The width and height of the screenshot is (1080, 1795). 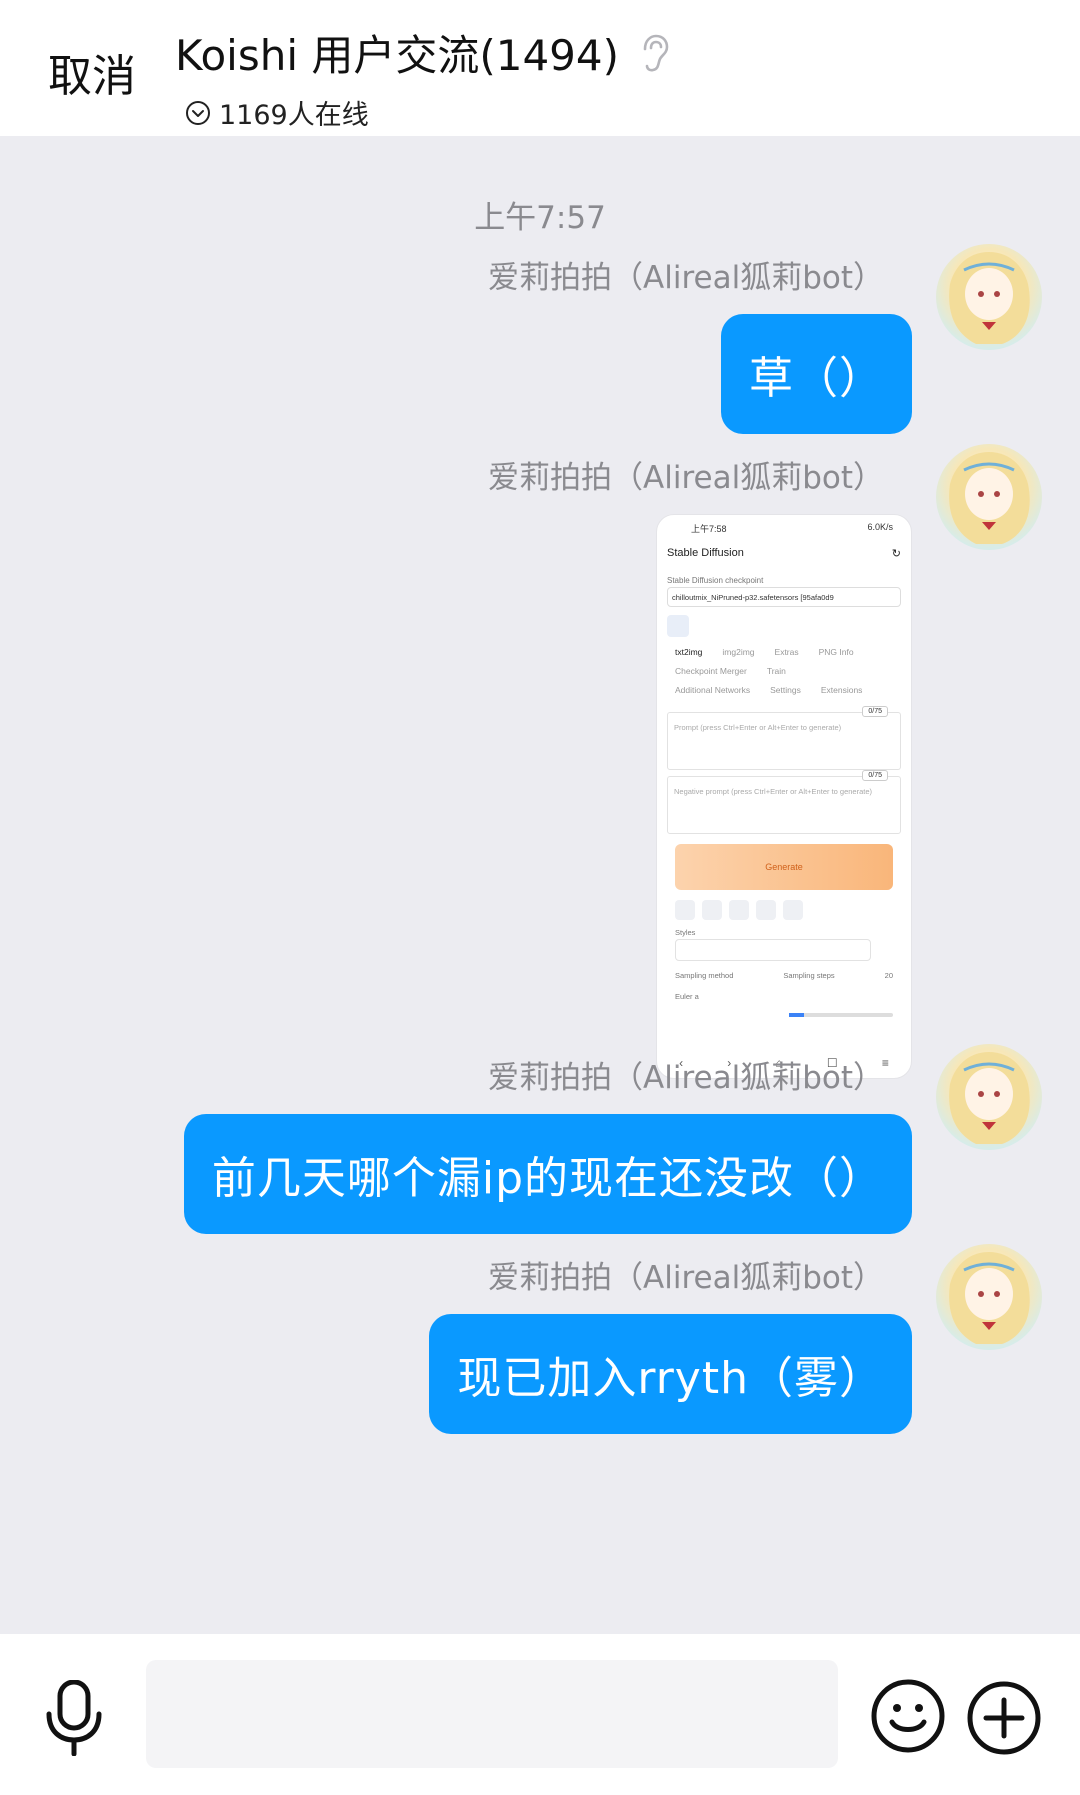 What do you see at coordinates (713, 690) in the screenshot?
I see `image-tab: Additional Networks` at bounding box center [713, 690].